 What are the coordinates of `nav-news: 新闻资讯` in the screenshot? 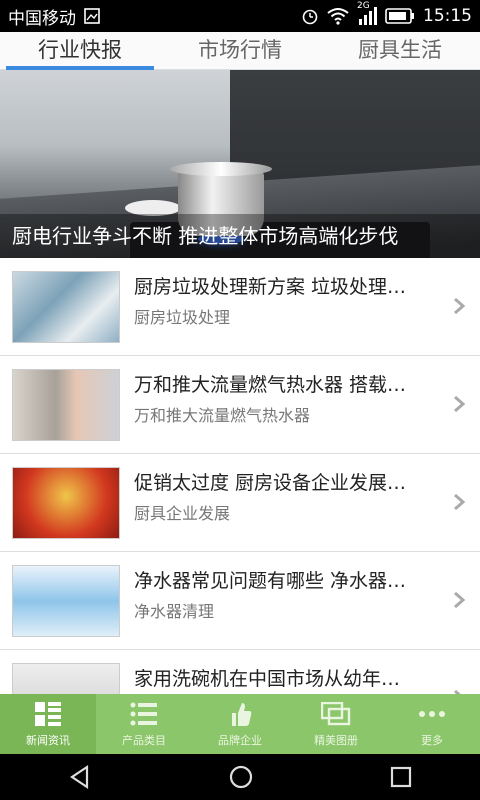 It's located at (48, 724).